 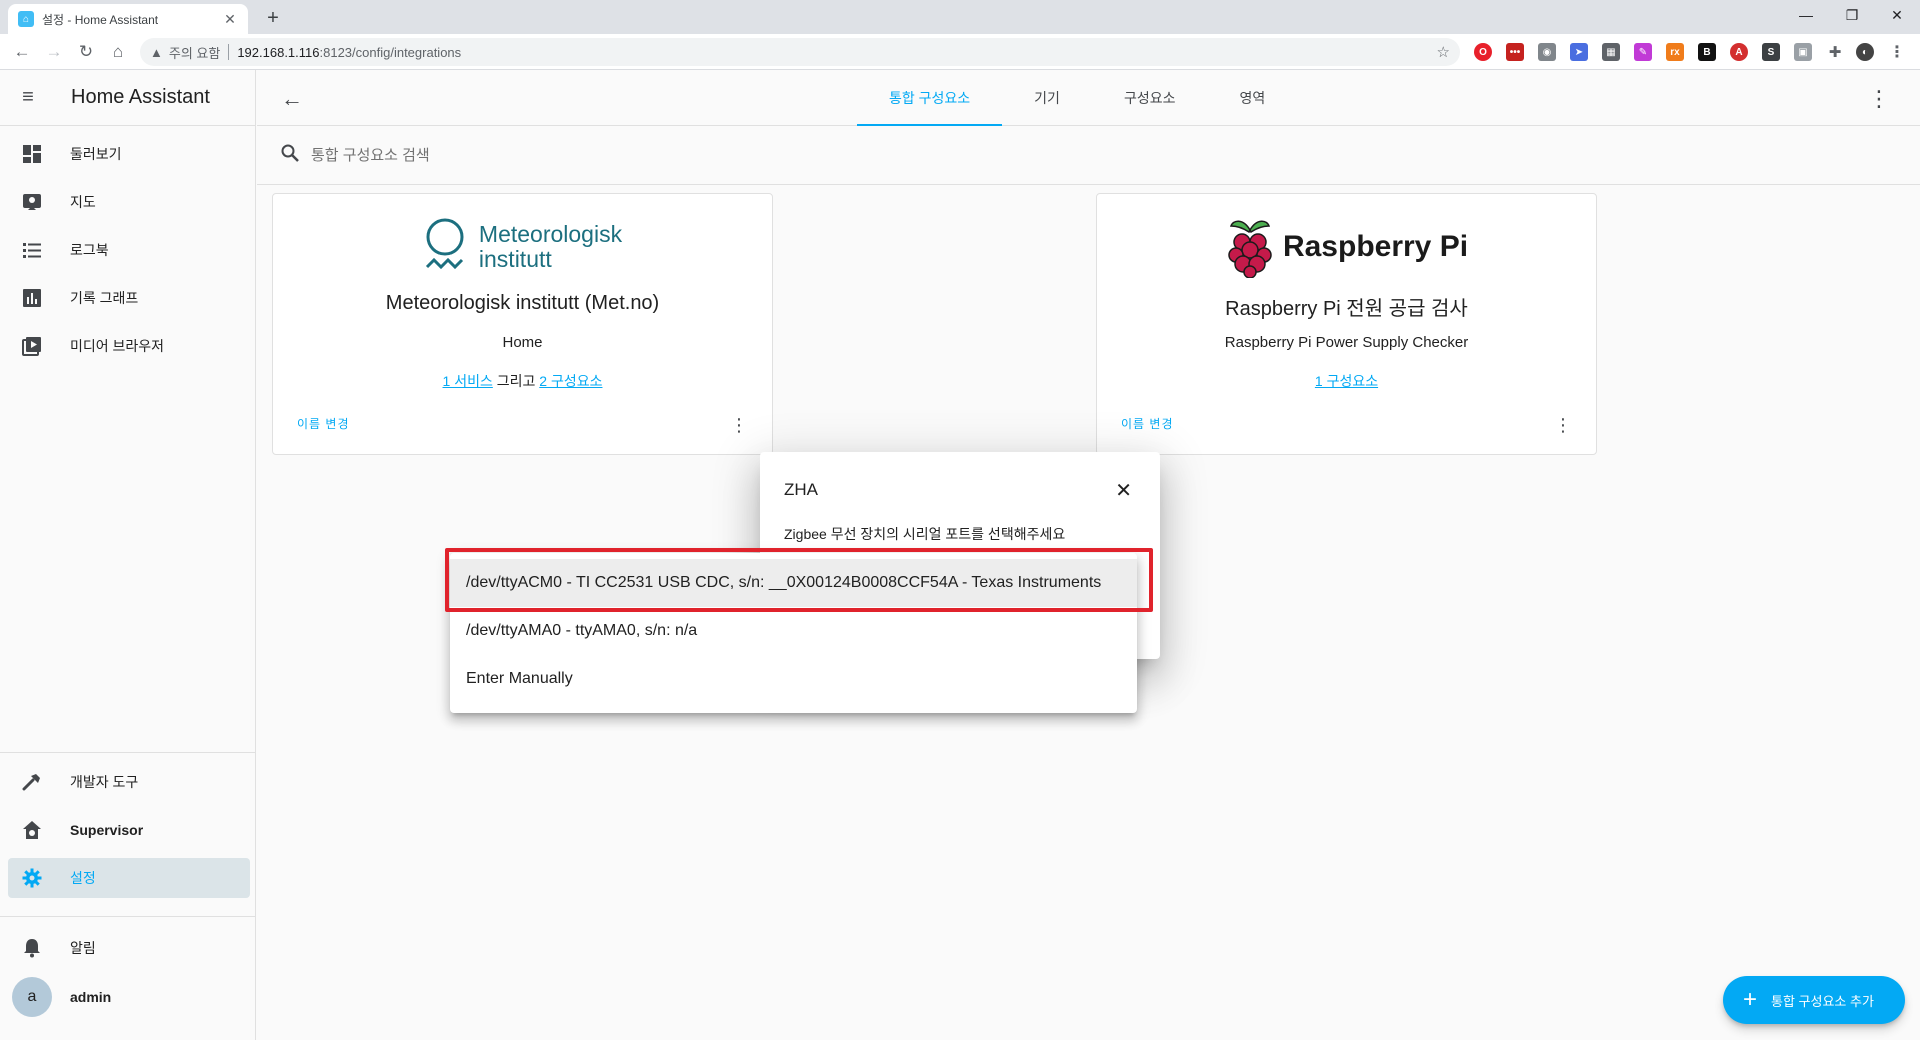 I want to click on rss-extension-icon: rx, so click(x=1675, y=52).